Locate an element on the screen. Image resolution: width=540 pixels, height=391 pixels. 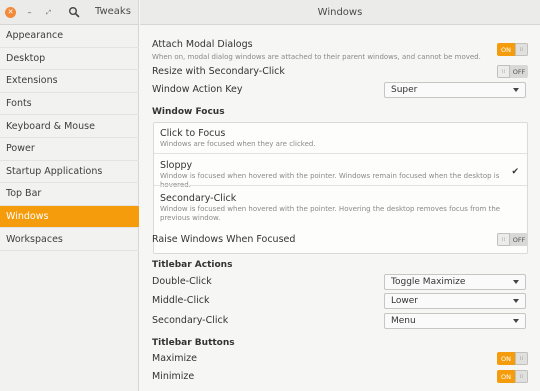
attach-modal-toggle: ON ⁞⁞ is located at coordinates (512, 49).